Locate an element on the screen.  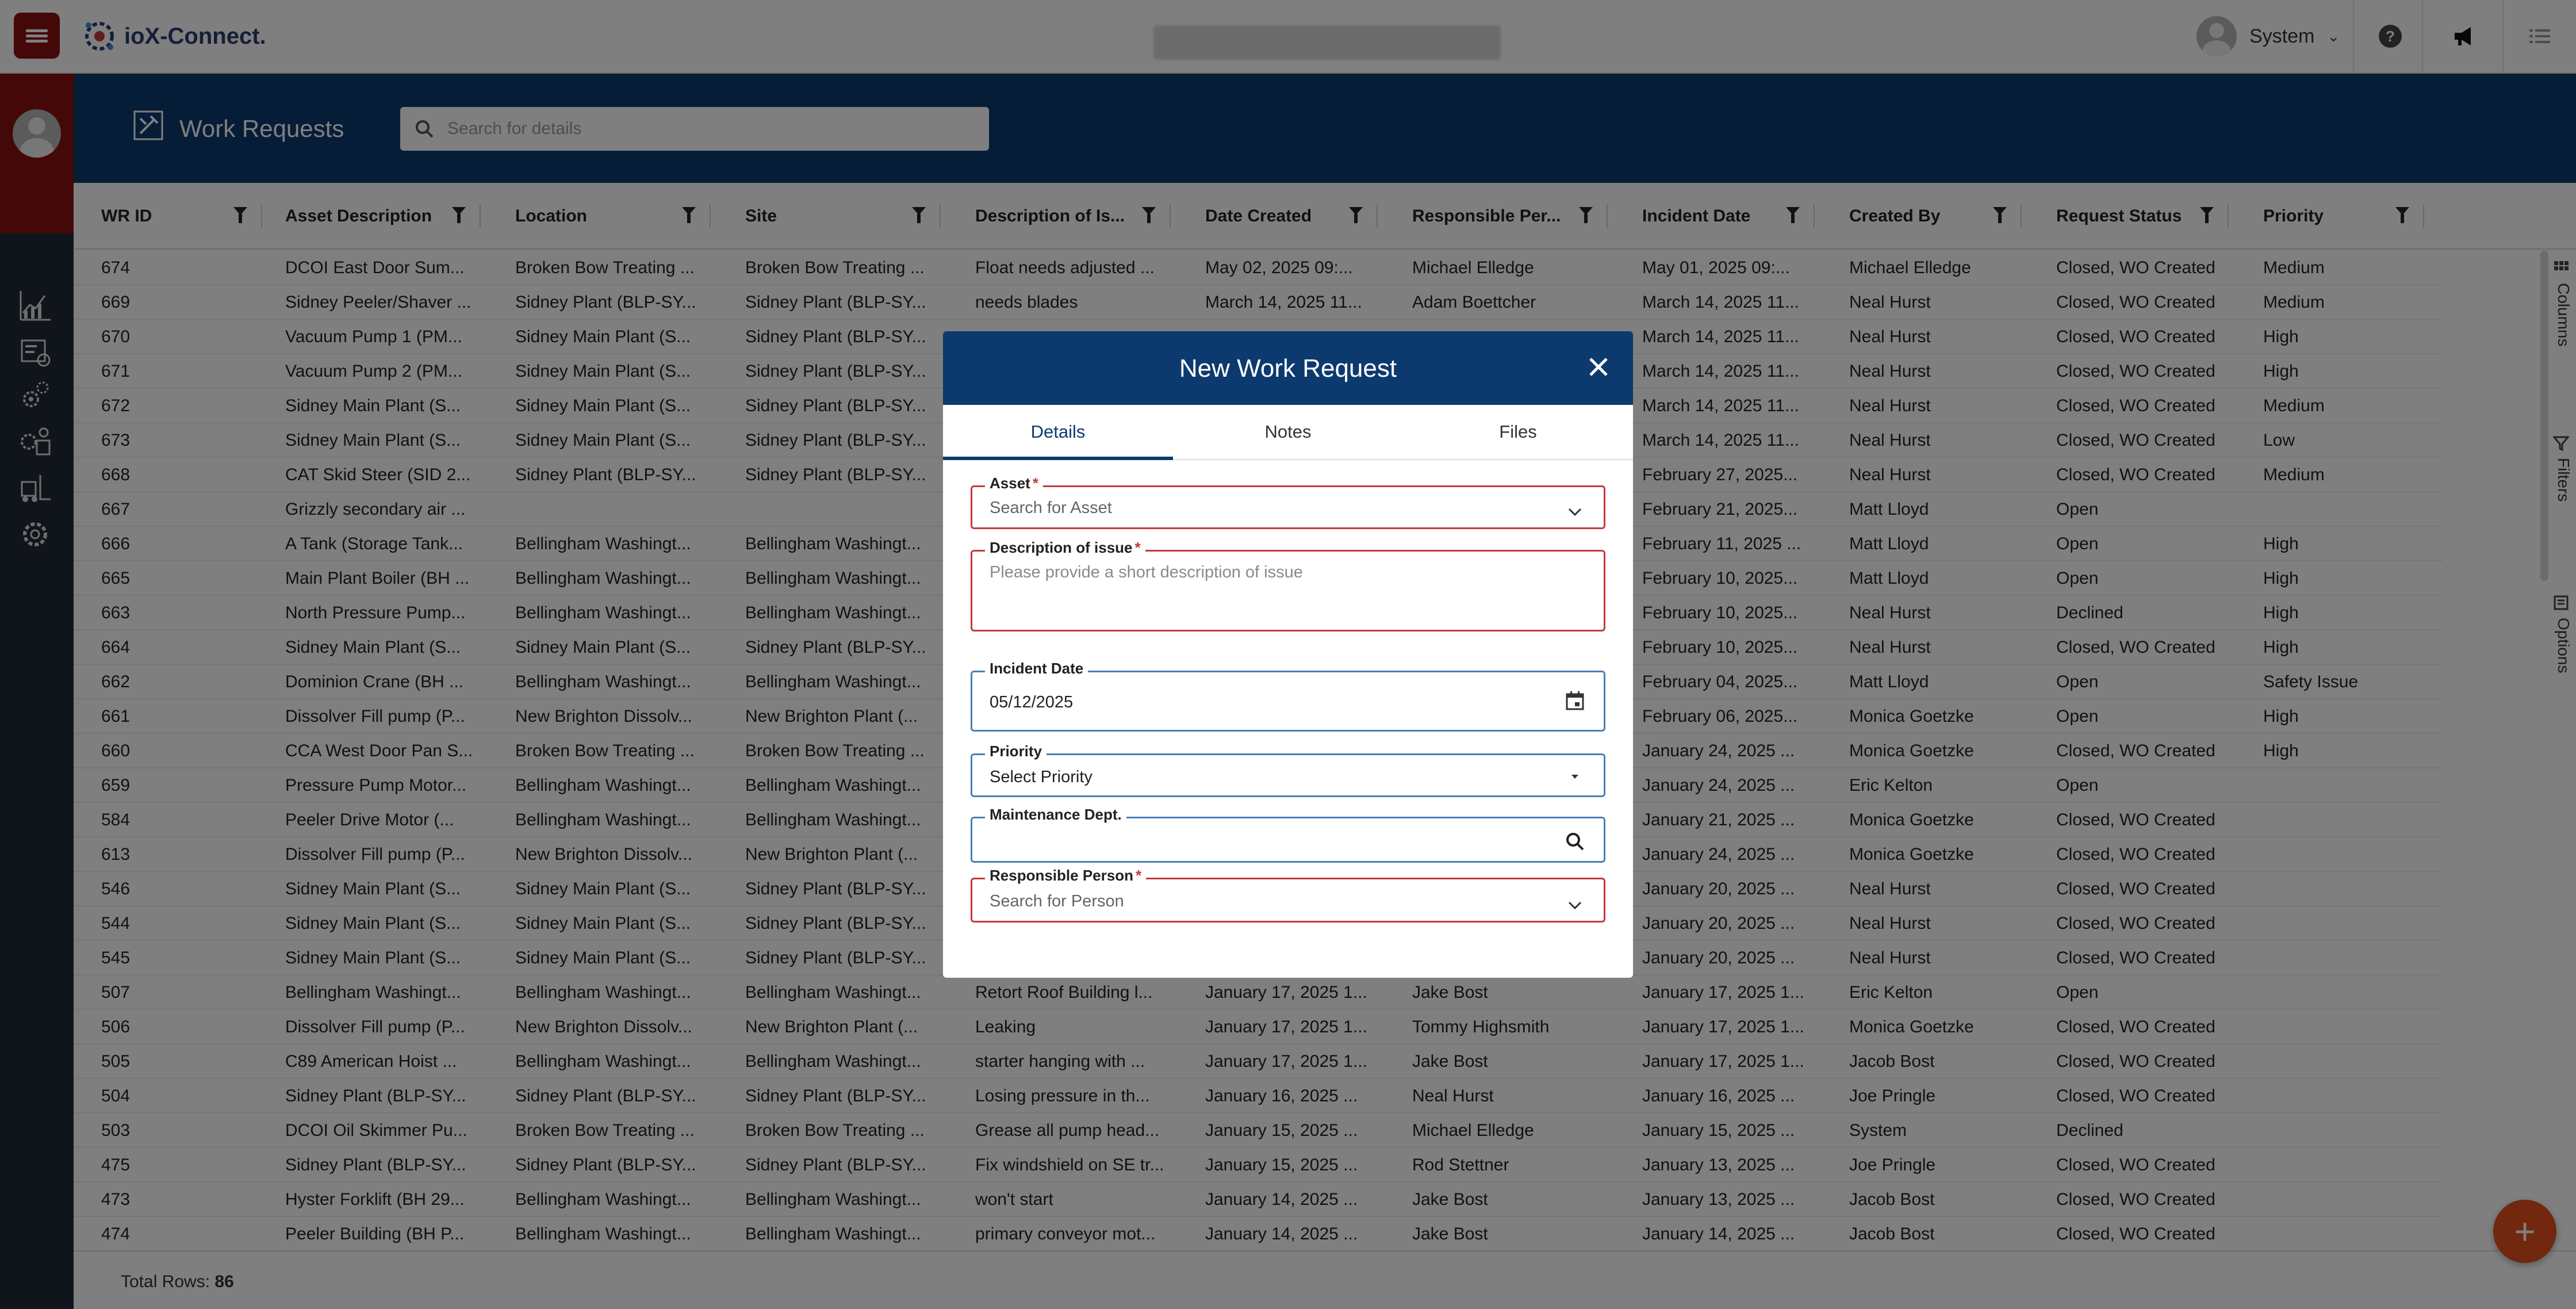
maintenance-dept-field: Maintenance Dept. is located at coordinates (1288, 834).